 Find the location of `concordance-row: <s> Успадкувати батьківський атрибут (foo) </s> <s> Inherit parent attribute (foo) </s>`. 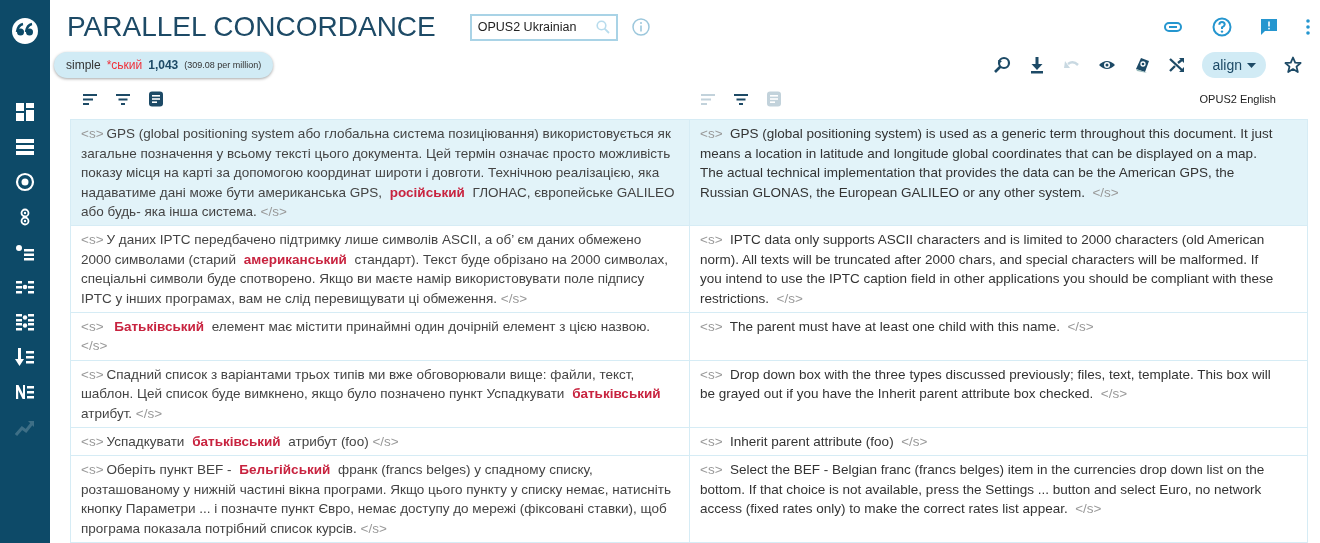

concordance-row: <s> Успадкувати батьківський атрибут (foo) </s> <s> Inherit parent attribute (foo) </s> is located at coordinates (689, 442).